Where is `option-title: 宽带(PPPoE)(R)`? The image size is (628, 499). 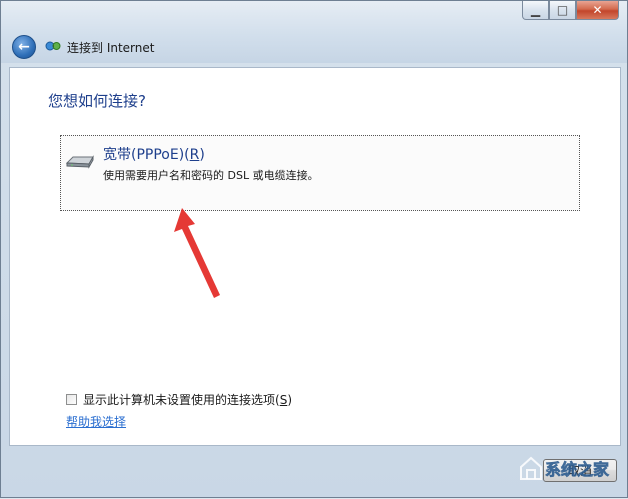 option-title: 宽带(PPPoE)(R) is located at coordinates (154, 154).